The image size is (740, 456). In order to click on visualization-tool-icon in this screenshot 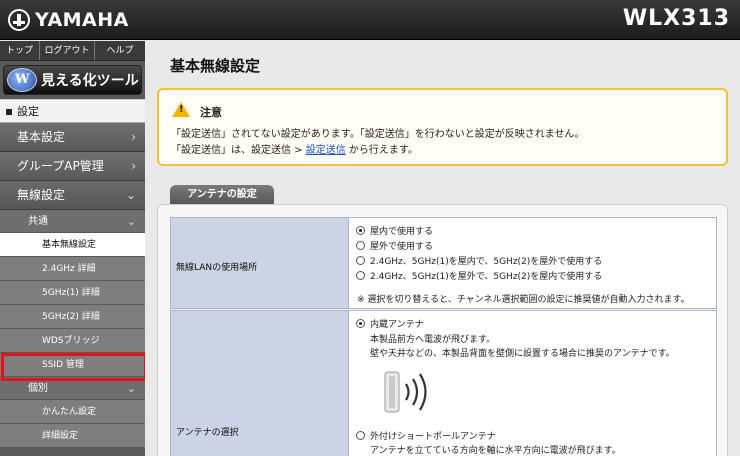, I will do `click(22, 80)`.